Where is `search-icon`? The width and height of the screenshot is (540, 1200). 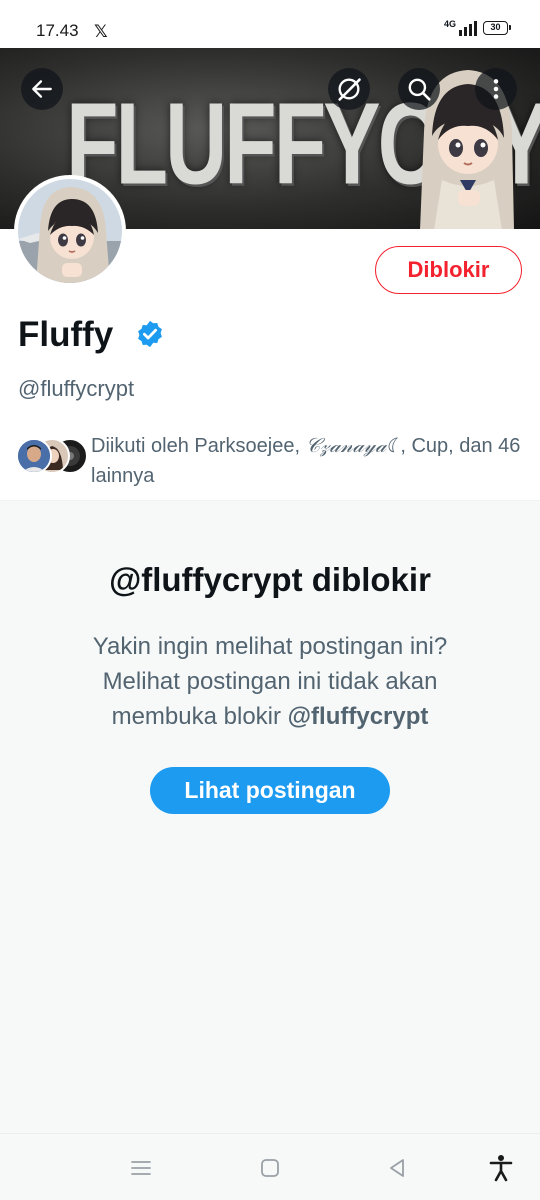
search-icon is located at coordinates (419, 89).